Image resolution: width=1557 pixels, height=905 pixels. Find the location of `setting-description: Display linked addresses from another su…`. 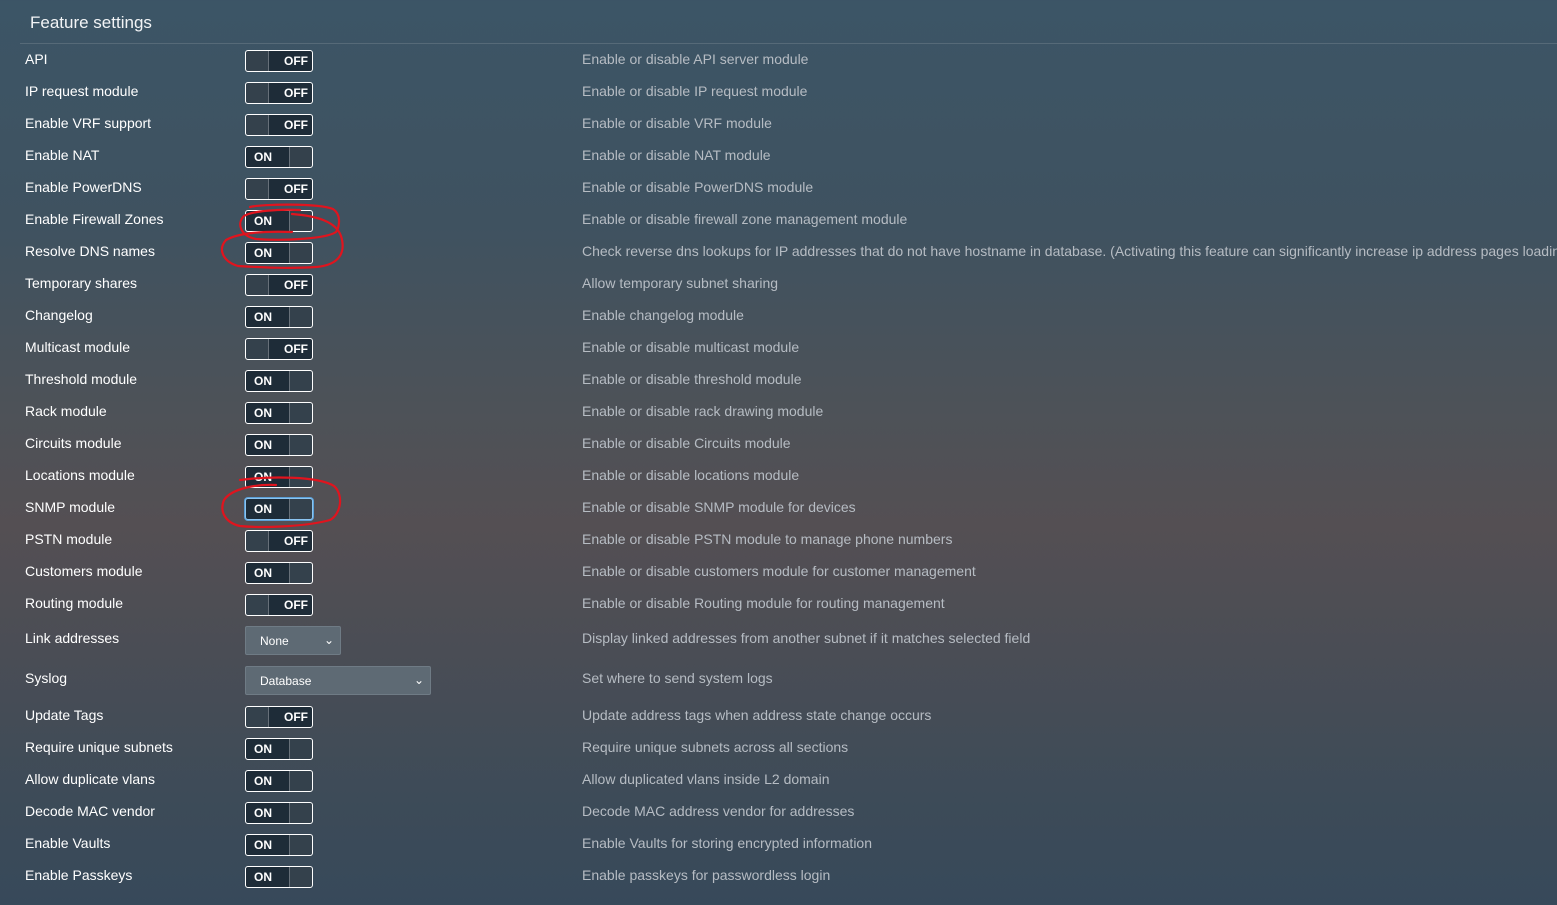

setting-description: Display linked addresses from another su… is located at coordinates (806, 638).